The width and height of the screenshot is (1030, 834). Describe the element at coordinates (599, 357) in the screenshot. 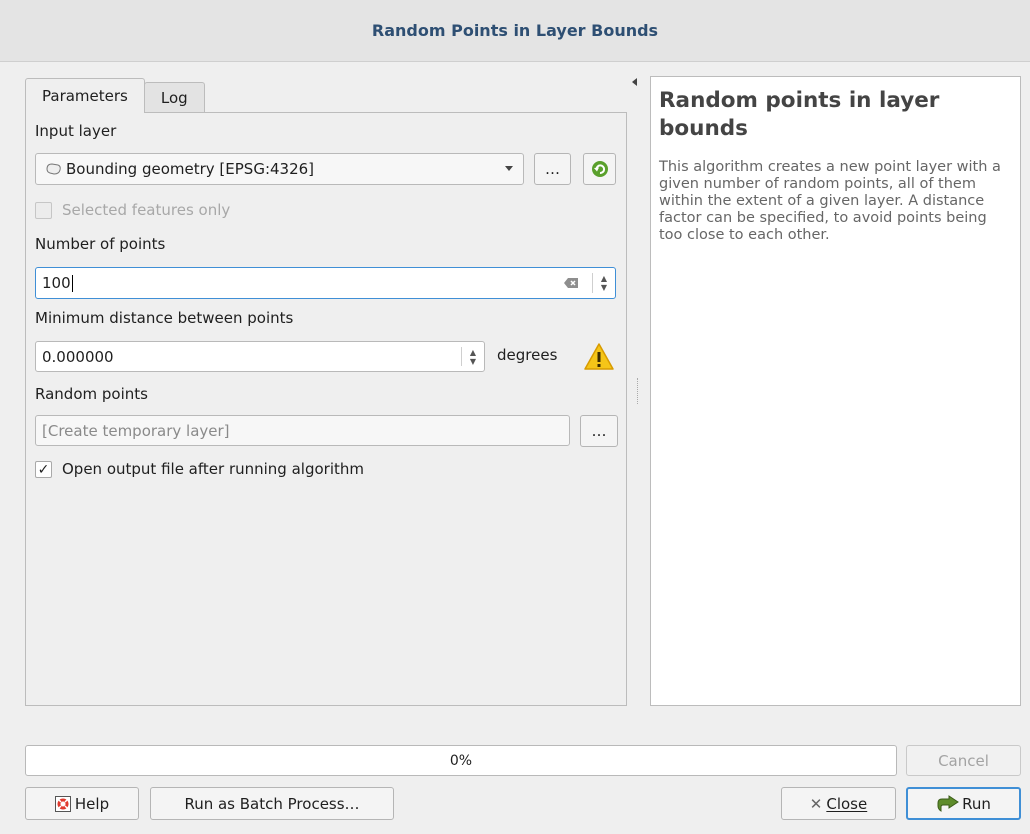

I see `warning-icon` at that location.